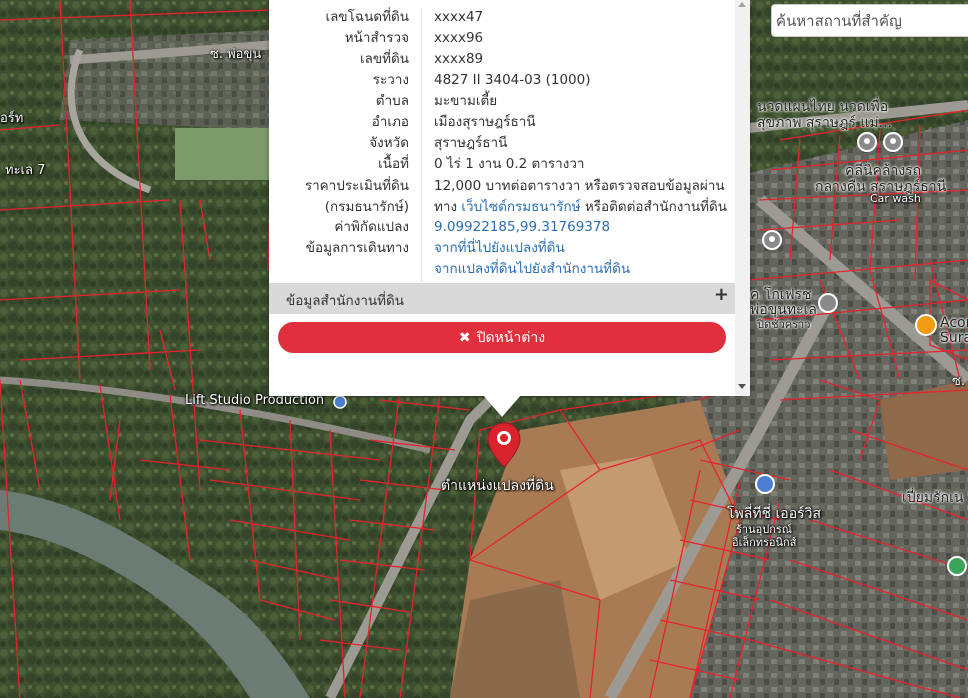 Image resolution: width=968 pixels, height=698 pixels. I want to click on map-label-road-left: ทะเล 7, so click(25, 170).